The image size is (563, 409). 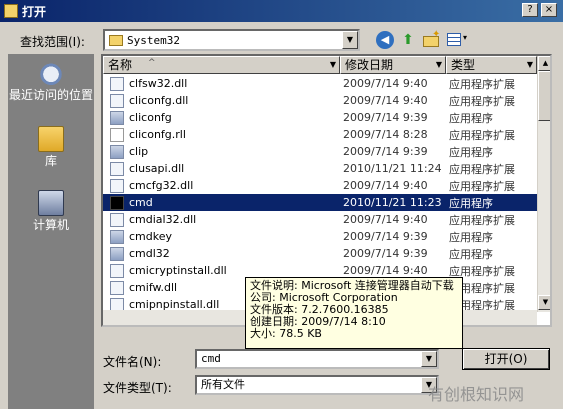 I want to click on file-row: clusapi.dll 2010/11/21 11:24 应用程序扩展, so click(x=320, y=168).